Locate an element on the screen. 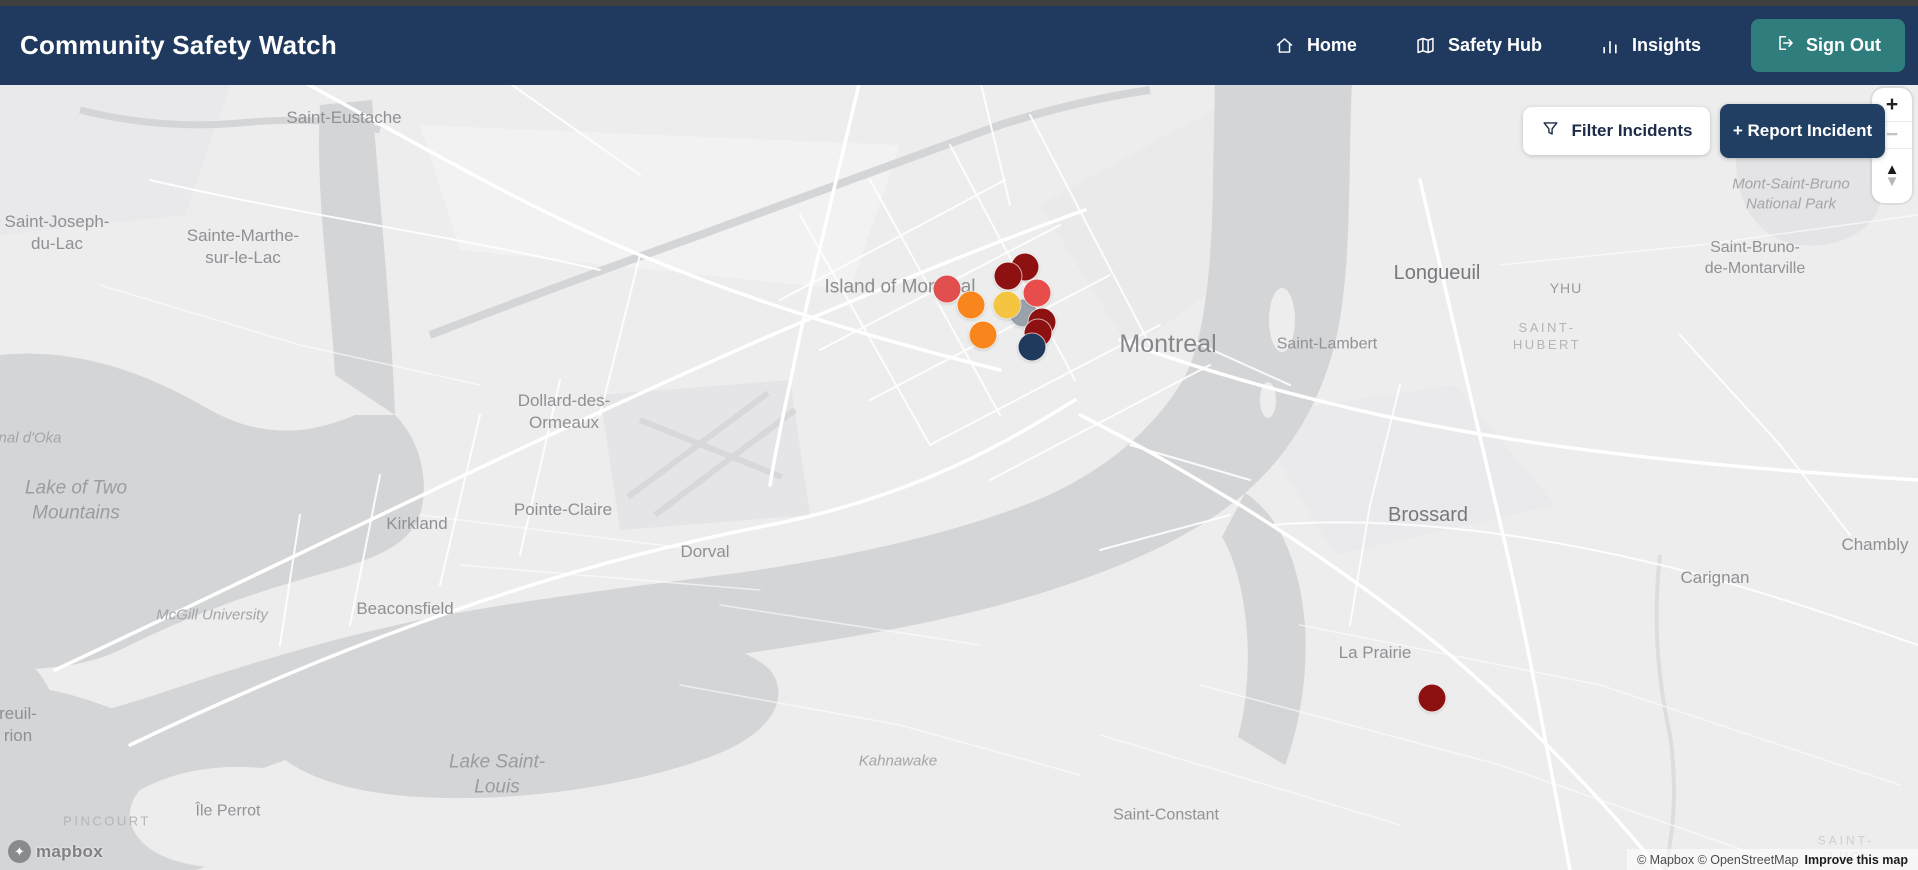 The image size is (1918, 870). nav-item-home: Home is located at coordinates (1315, 45).